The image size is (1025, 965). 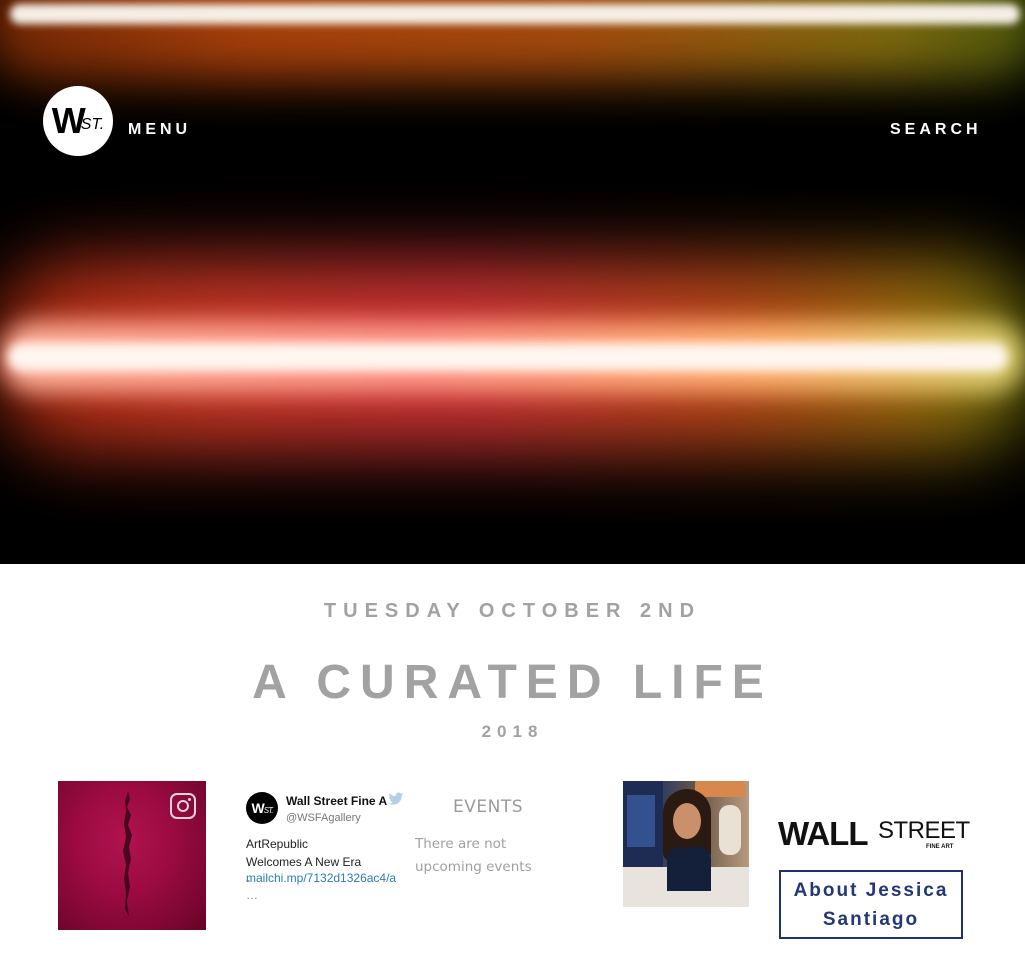 I want to click on instagram-icon, so click(x=183, y=806).